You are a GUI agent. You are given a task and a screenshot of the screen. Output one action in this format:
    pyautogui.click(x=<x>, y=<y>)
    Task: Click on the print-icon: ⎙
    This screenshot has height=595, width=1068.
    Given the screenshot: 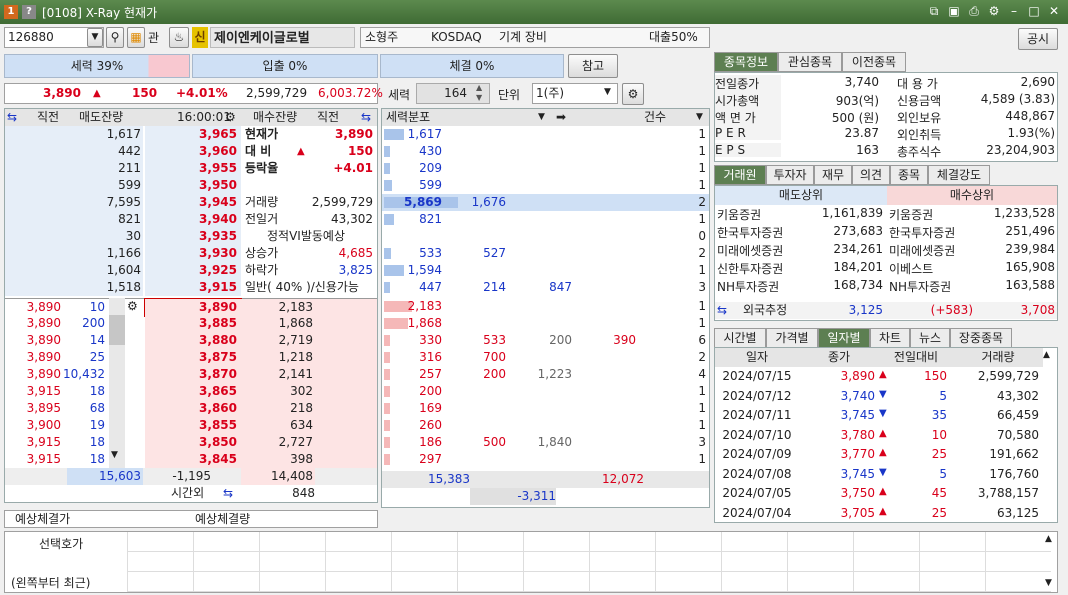 What is the action you would take?
    pyautogui.click(x=974, y=11)
    